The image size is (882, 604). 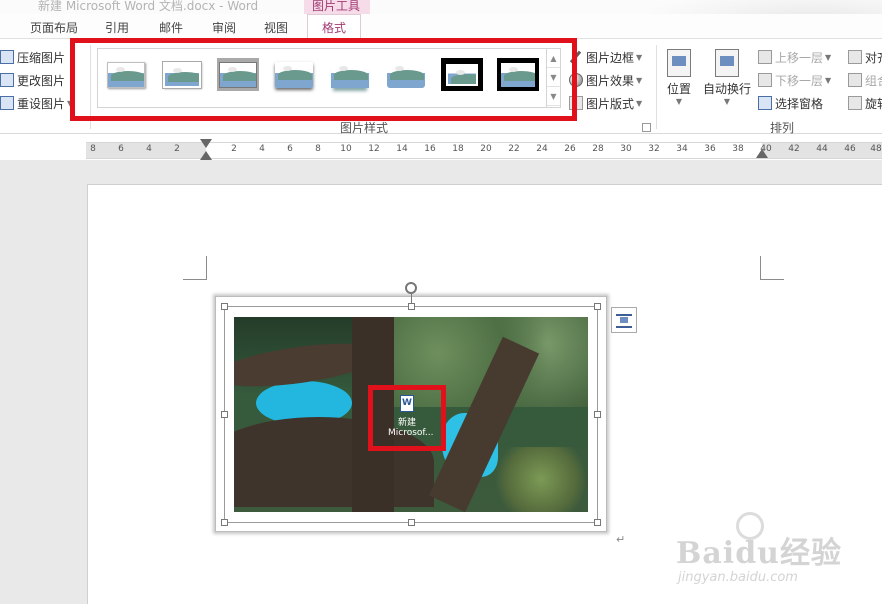 What do you see at coordinates (54, 27) in the screenshot?
I see `tab-page-layout: 页面布局` at bounding box center [54, 27].